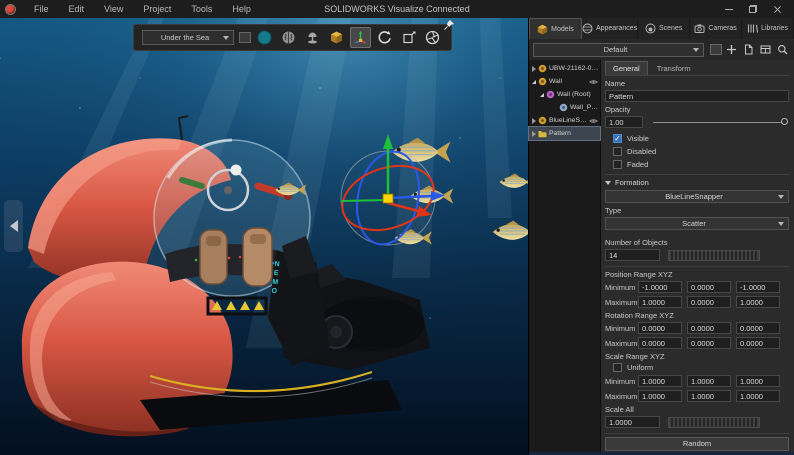 The height and width of the screenshot is (455, 794). What do you see at coordinates (408, 37) in the screenshot?
I see `pivot-box-icon` at bounding box center [408, 37].